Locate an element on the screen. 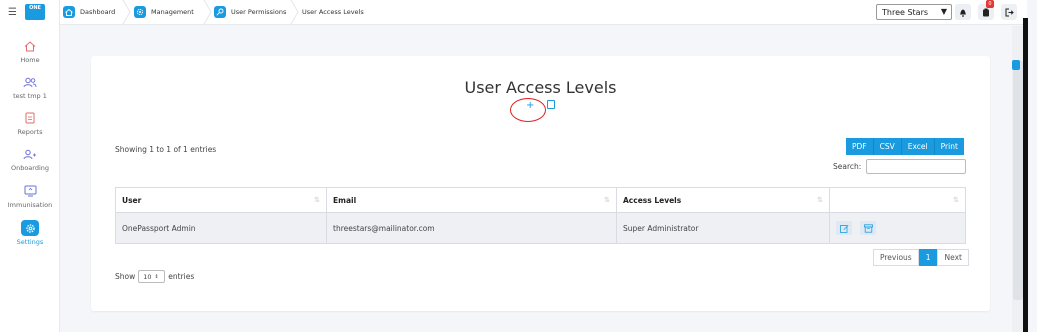 This screenshot has height=332, width=1037. cell-user: OnePassport Admin is located at coordinates (221, 228).